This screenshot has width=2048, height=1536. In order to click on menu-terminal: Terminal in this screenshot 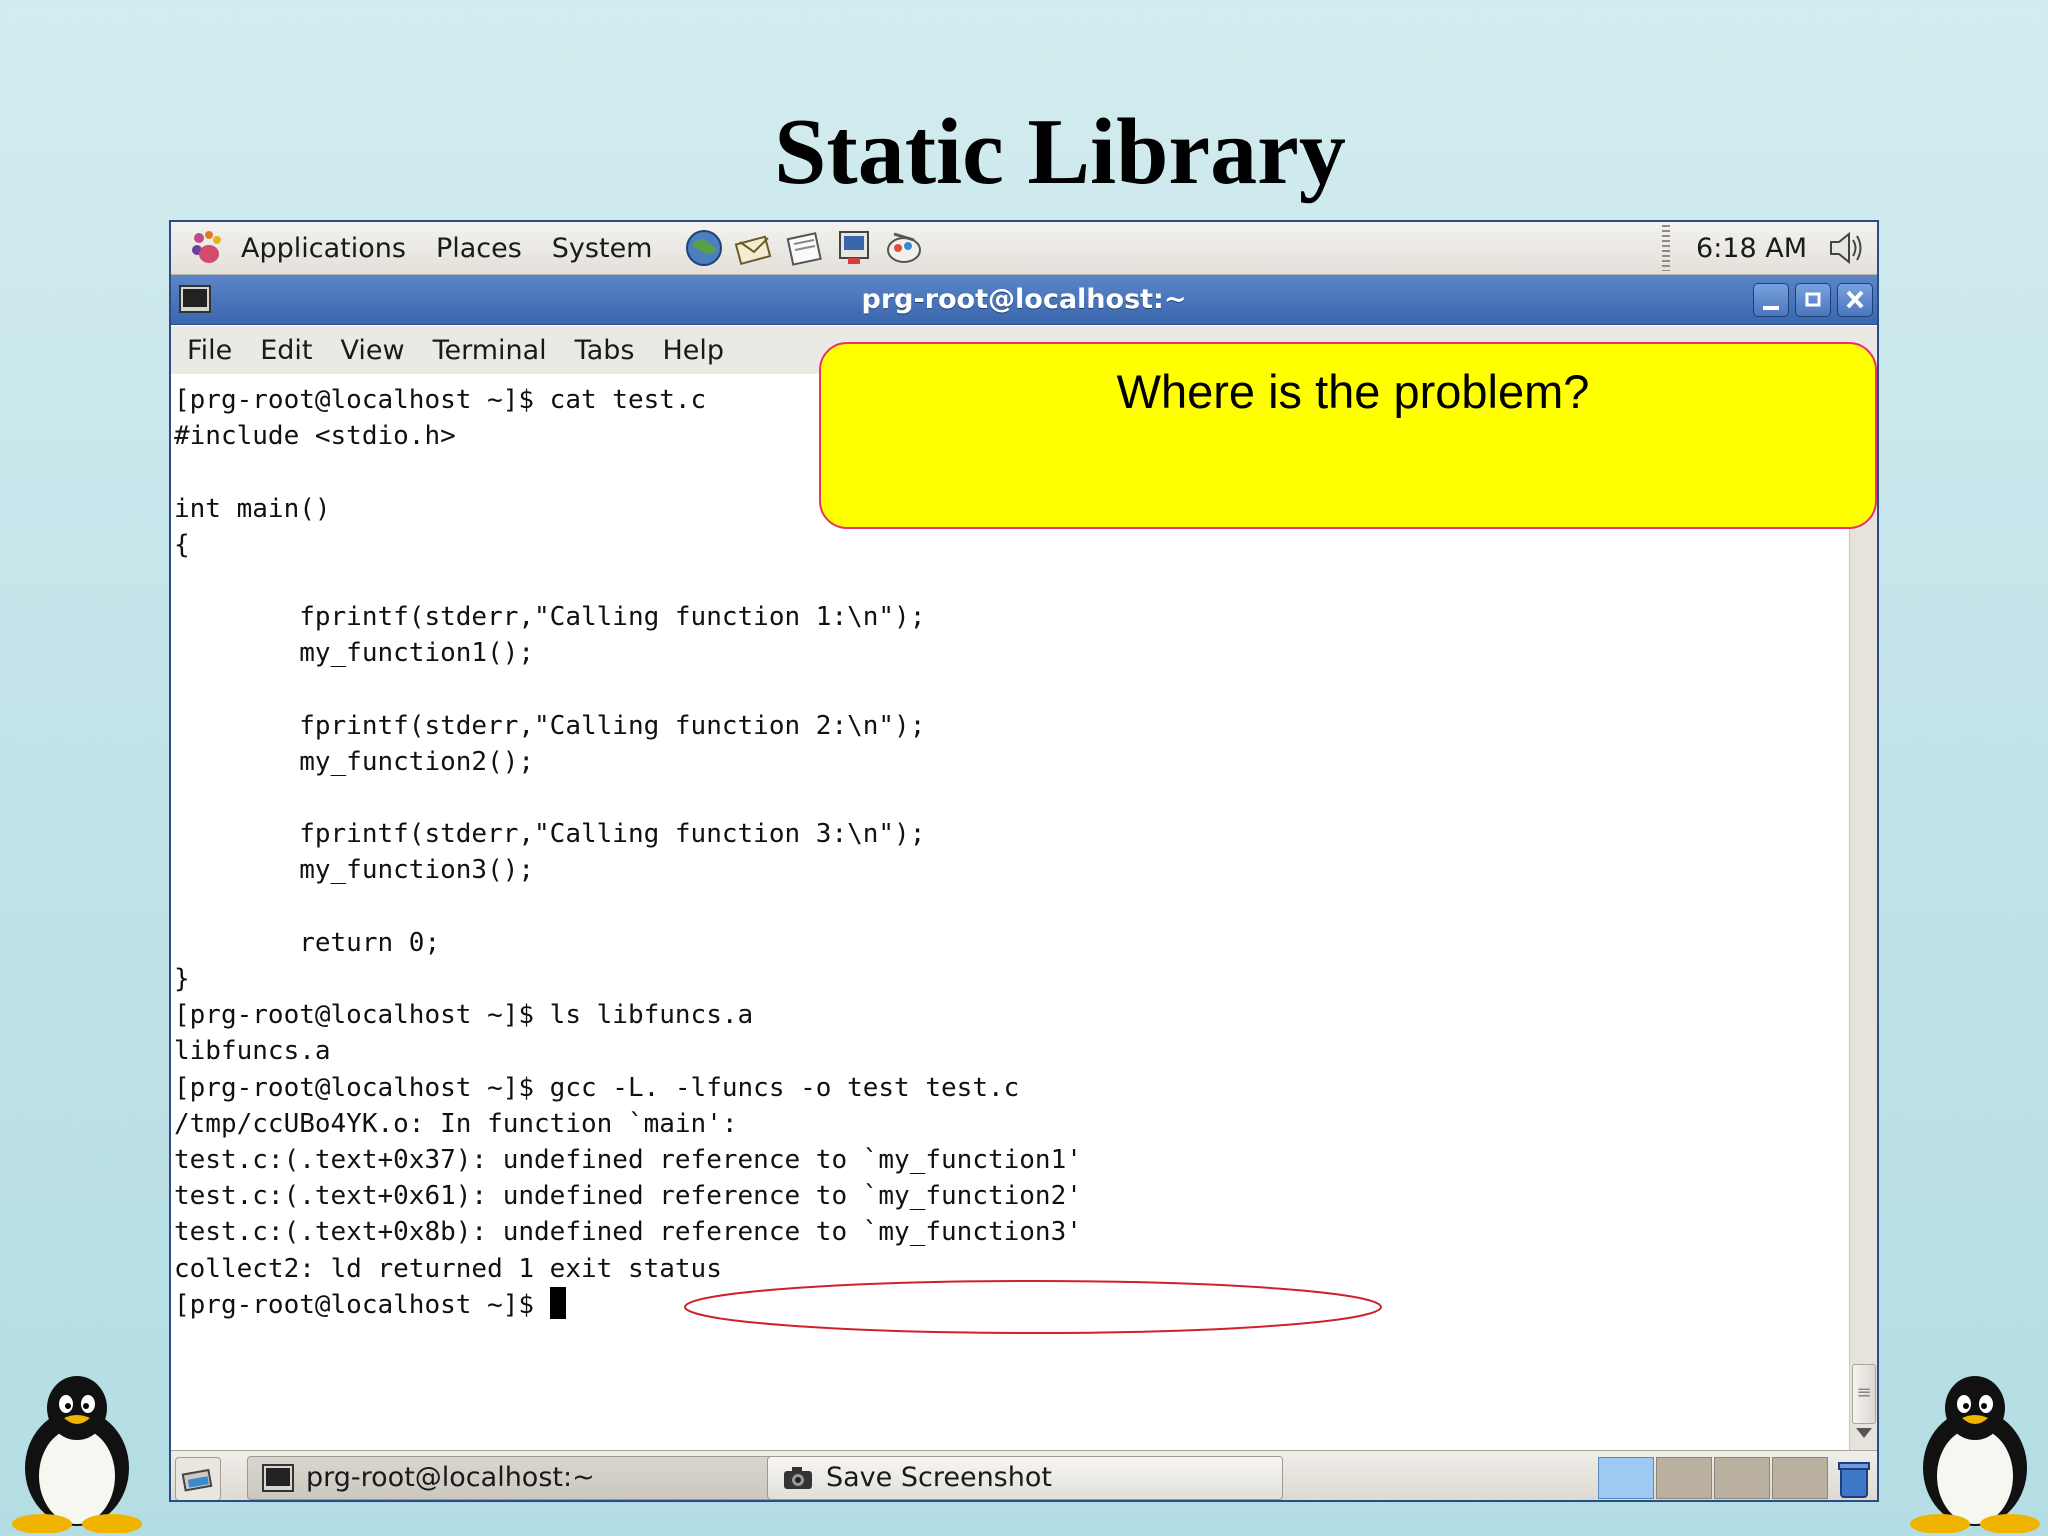, I will do `click(490, 350)`.